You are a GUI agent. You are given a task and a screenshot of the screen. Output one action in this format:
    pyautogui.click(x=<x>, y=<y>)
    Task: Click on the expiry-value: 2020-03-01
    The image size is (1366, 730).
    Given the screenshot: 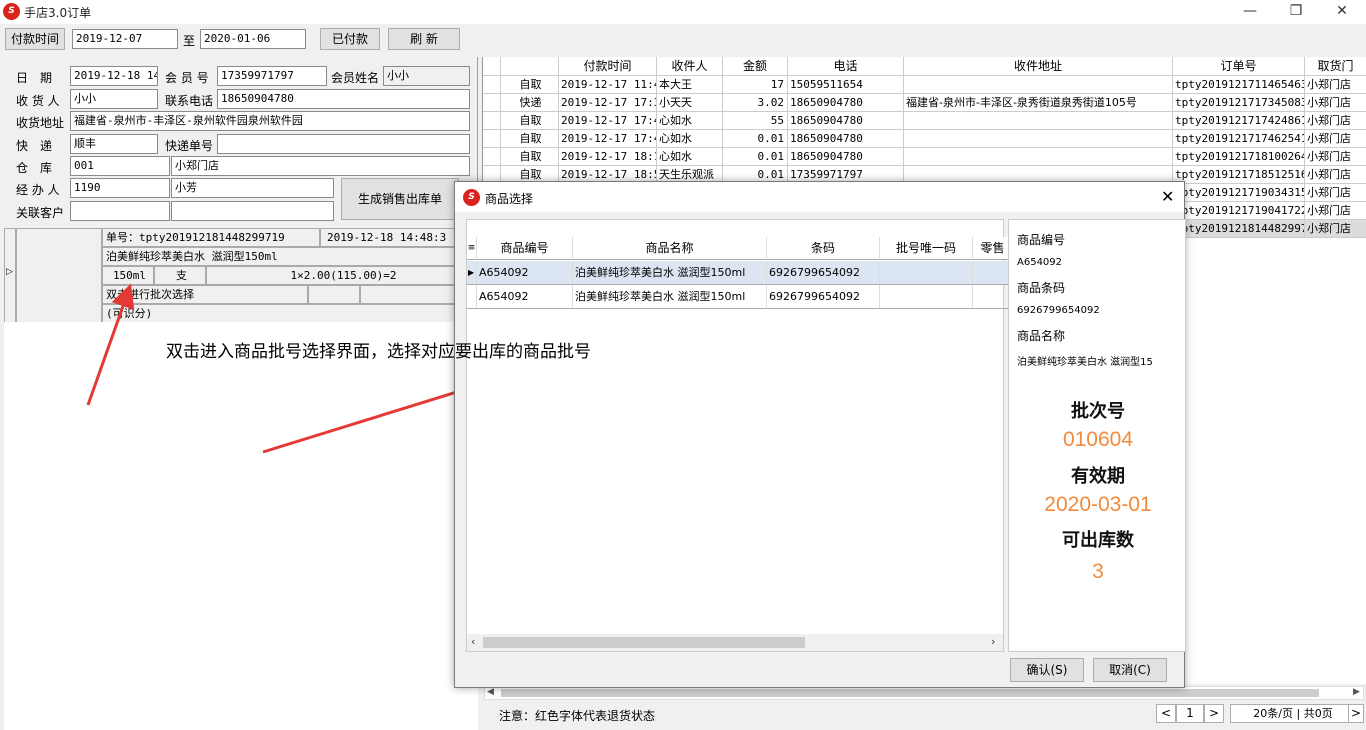 What is the action you would take?
    pyautogui.click(x=1098, y=504)
    